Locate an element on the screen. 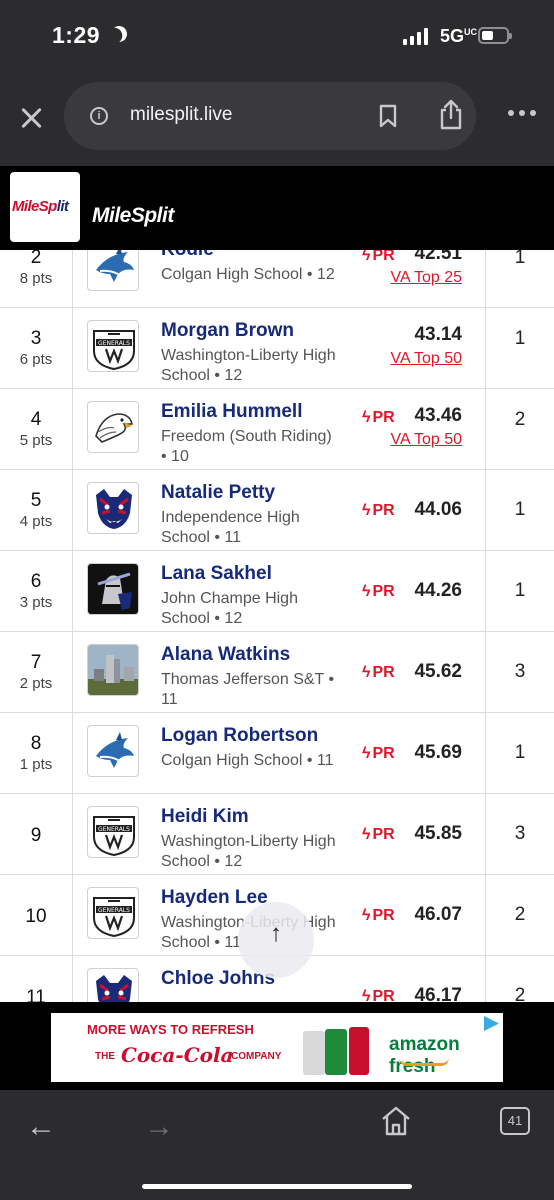  browser-bottom-bar: ← → 41 is located at coordinates (277, 1145).